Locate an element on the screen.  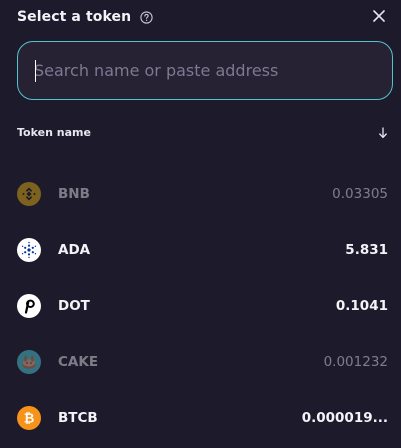
token-symbol: BNB is located at coordinates (74, 194).